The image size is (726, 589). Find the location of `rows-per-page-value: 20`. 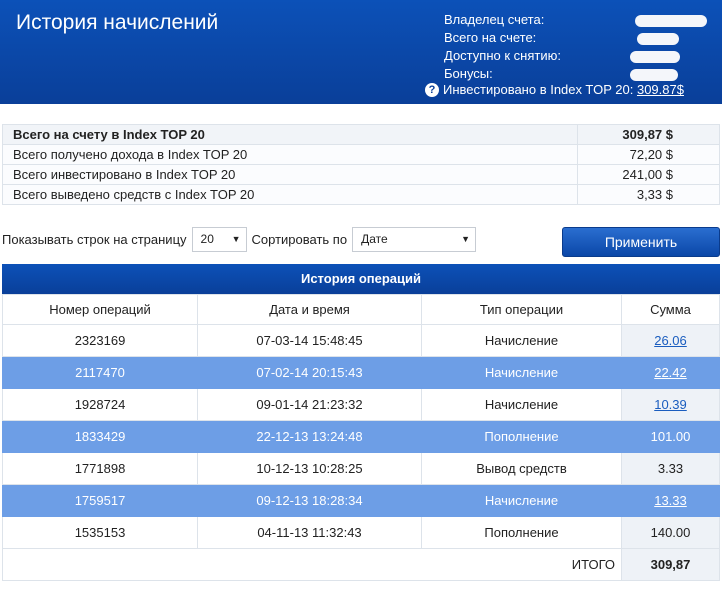

rows-per-page-value: 20 is located at coordinates (207, 238).